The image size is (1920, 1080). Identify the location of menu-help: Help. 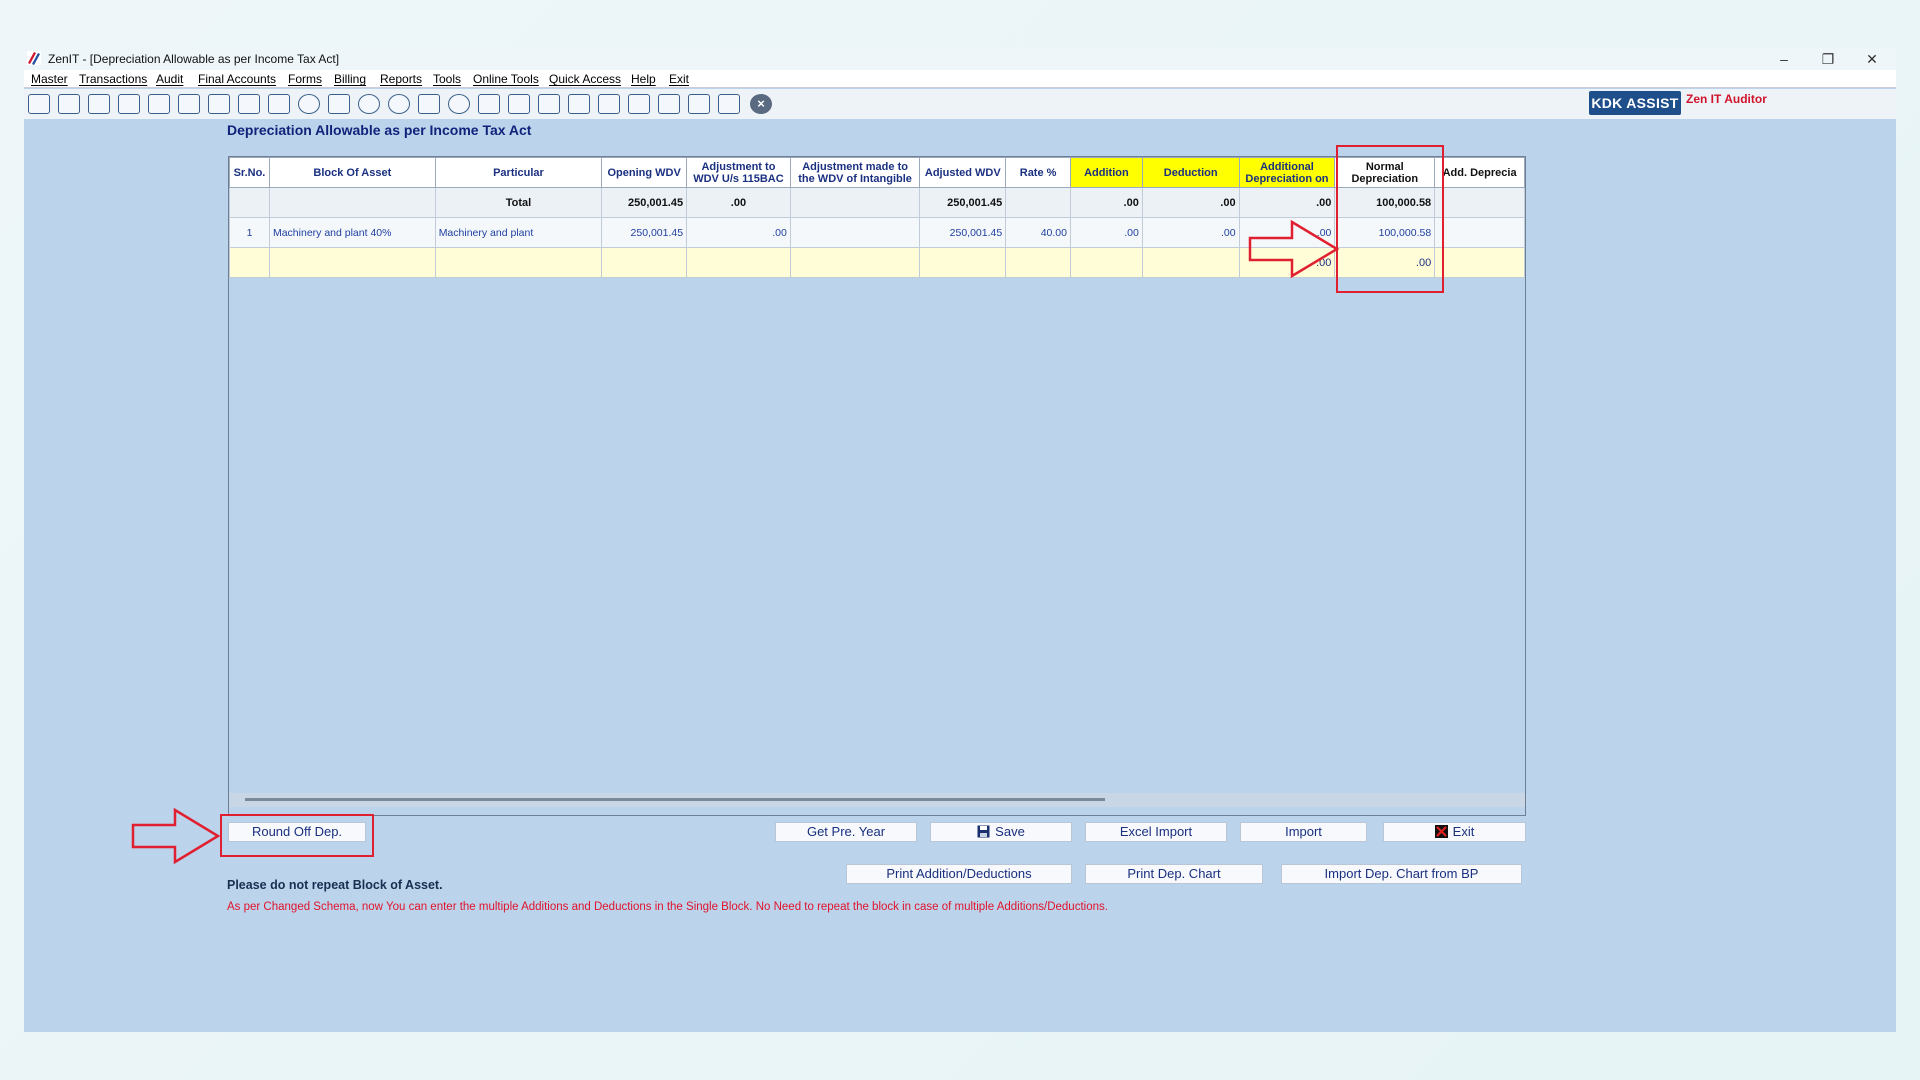
(643, 79).